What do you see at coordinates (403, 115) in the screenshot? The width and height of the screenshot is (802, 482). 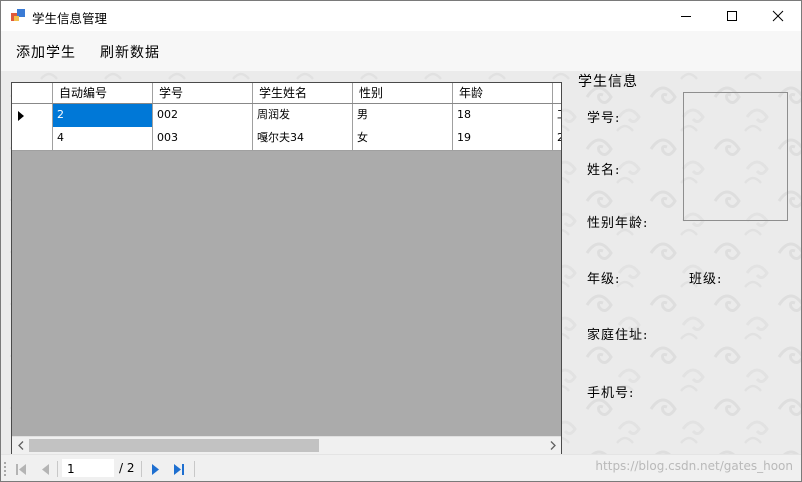 I see `cell-gender: 男` at bounding box center [403, 115].